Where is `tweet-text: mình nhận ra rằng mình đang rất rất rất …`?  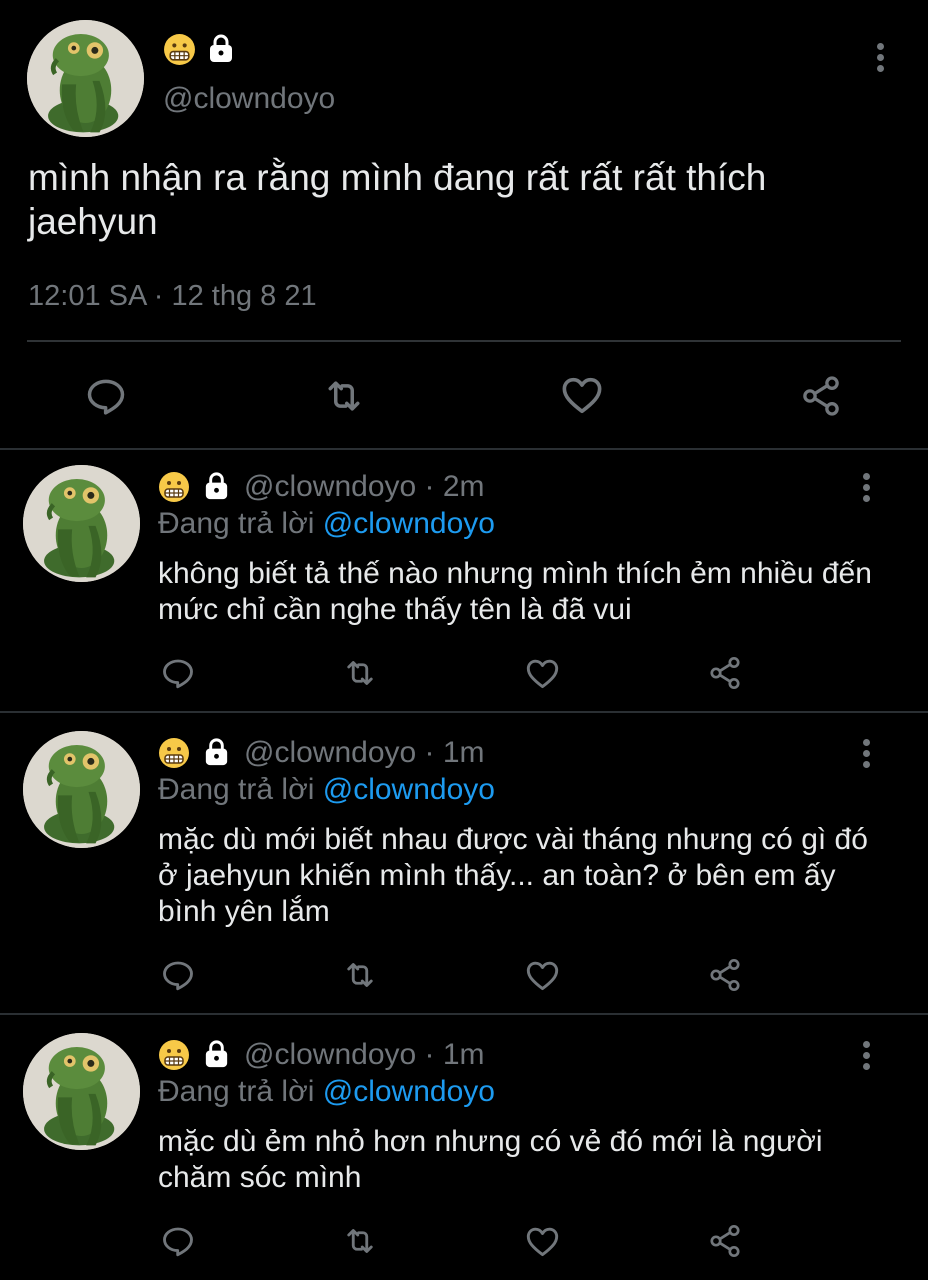
tweet-text: mình nhận ra rằng mình đang rất rất rất … is located at coordinates (397, 199).